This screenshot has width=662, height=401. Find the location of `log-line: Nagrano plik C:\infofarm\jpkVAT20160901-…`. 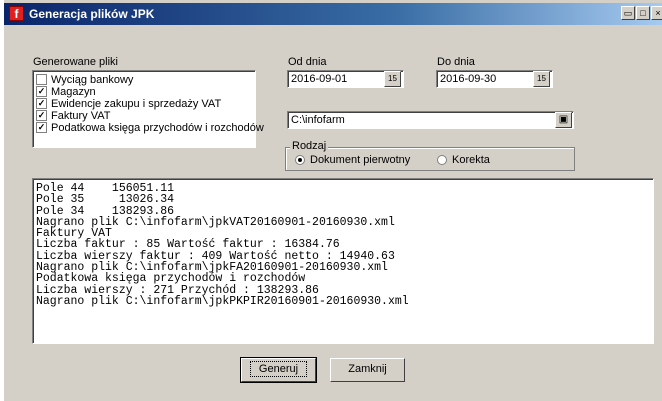

log-line: Nagrano plik C:\infofarm\jpkVAT20160901-… is located at coordinates (215, 222).